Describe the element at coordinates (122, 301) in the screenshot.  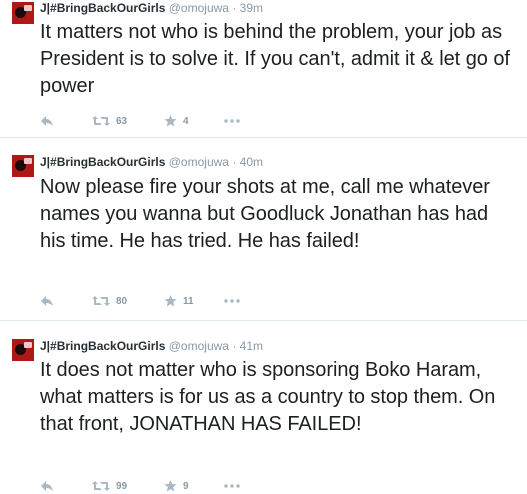
I see `retweet-count: 80` at that location.